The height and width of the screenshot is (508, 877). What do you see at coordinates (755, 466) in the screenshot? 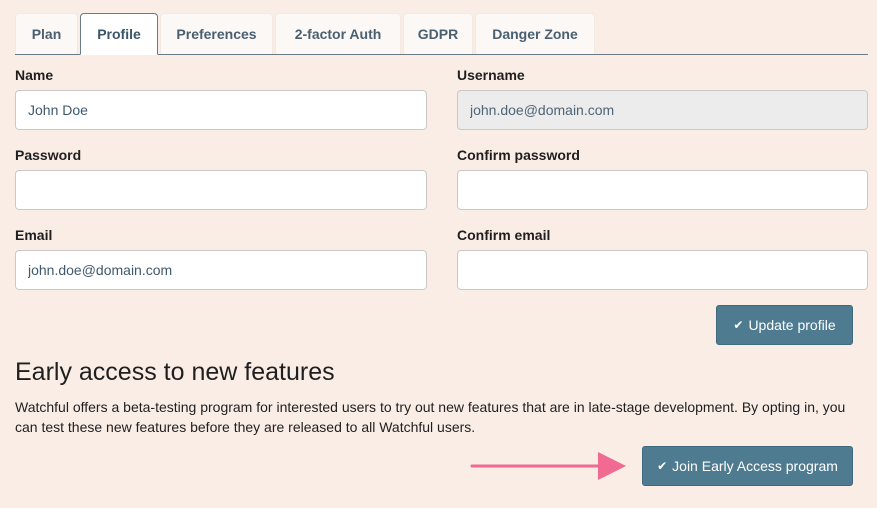
I see `join-early-access-label: Join Early Access program` at bounding box center [755, 466].